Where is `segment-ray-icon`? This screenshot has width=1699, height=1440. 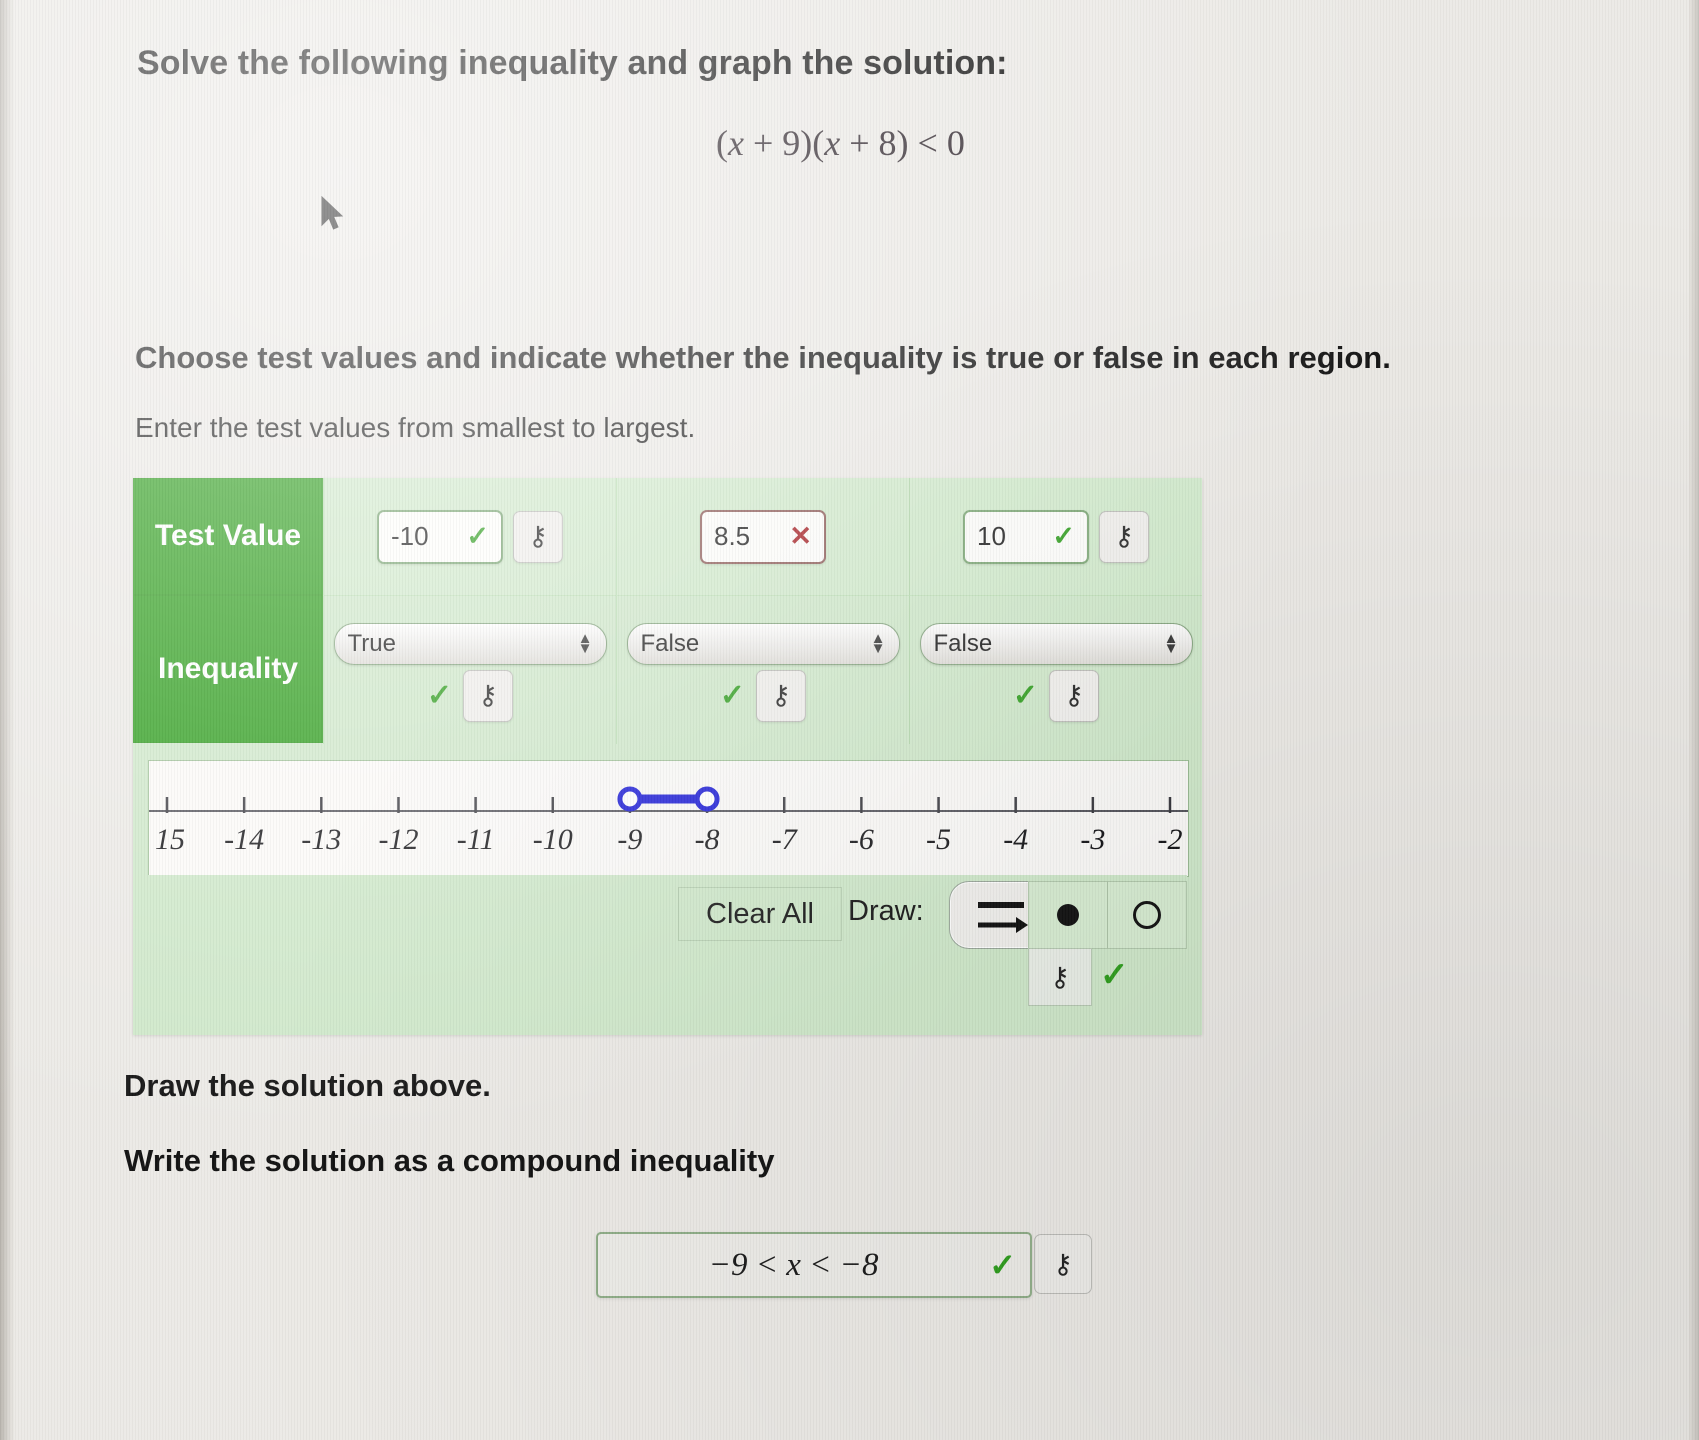 segment-ray-icon is located at coordinates (1003, 917).